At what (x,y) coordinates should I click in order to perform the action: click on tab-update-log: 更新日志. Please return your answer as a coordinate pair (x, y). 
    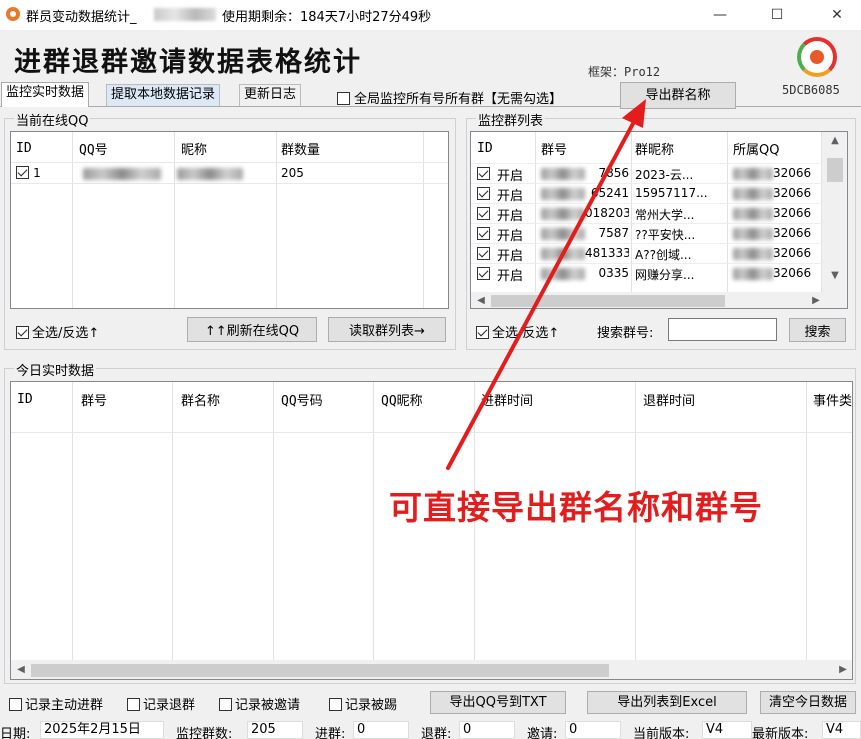
    Looking at the image, I should click on (270, 95).